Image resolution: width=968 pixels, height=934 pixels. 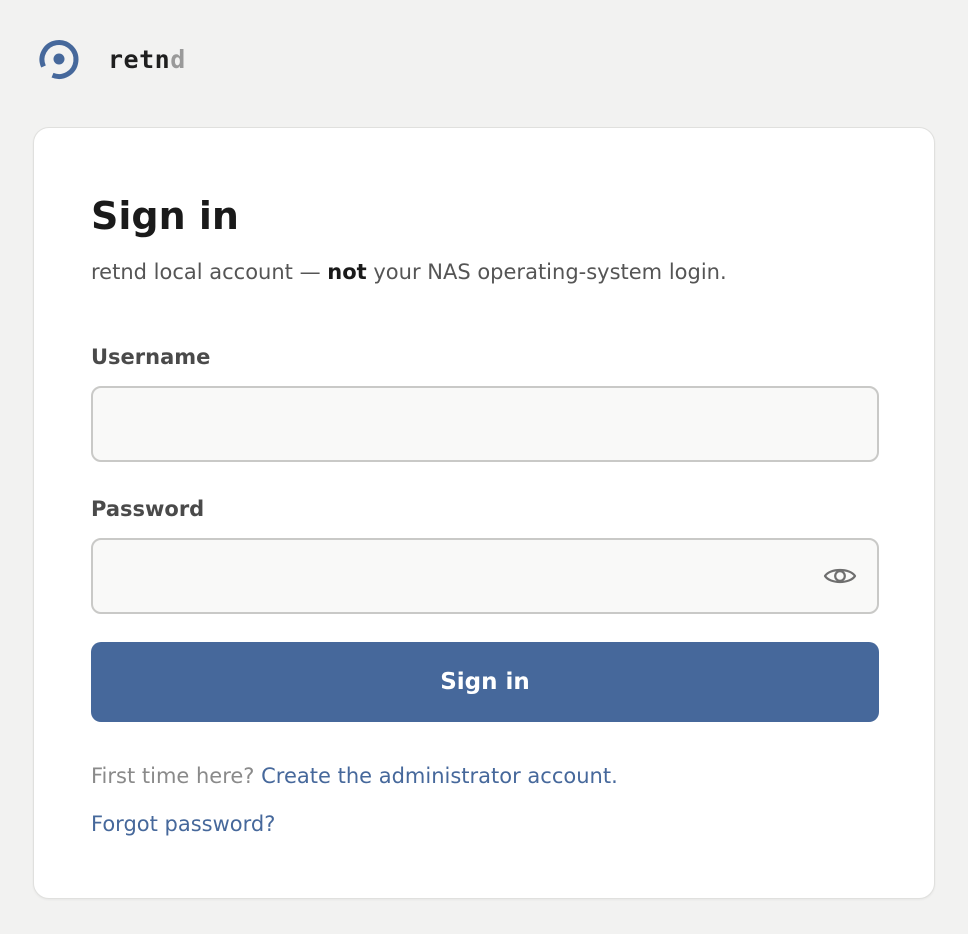 What do you see at coordinates (439, 776) in the screenshot?
I see `create-admin-link: Create the administrator account.` at bounding box center [439, 776].